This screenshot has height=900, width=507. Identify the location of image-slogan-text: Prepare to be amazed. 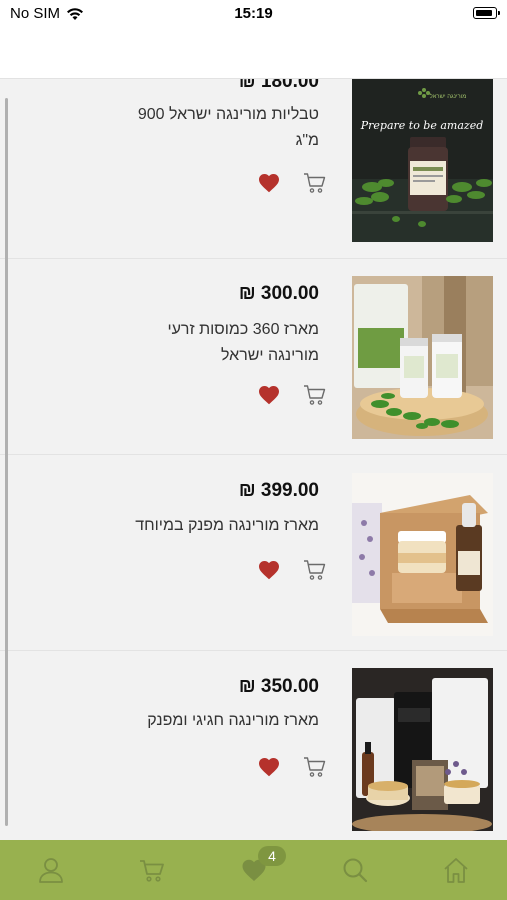
(422, 125).